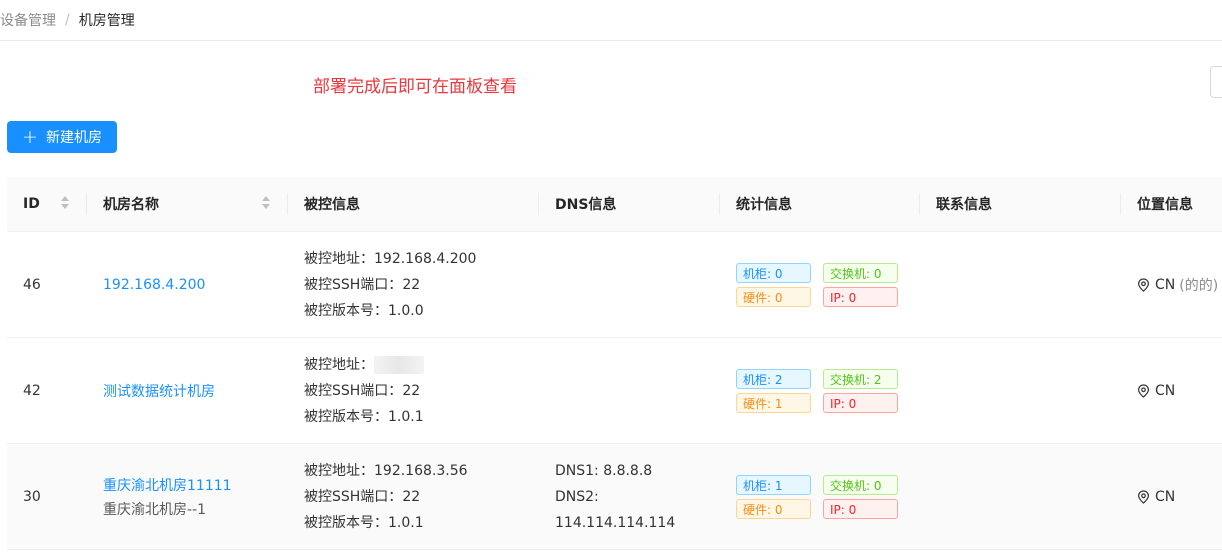  I want to click on new-room-button: + 新建机房, so click(62, 137).